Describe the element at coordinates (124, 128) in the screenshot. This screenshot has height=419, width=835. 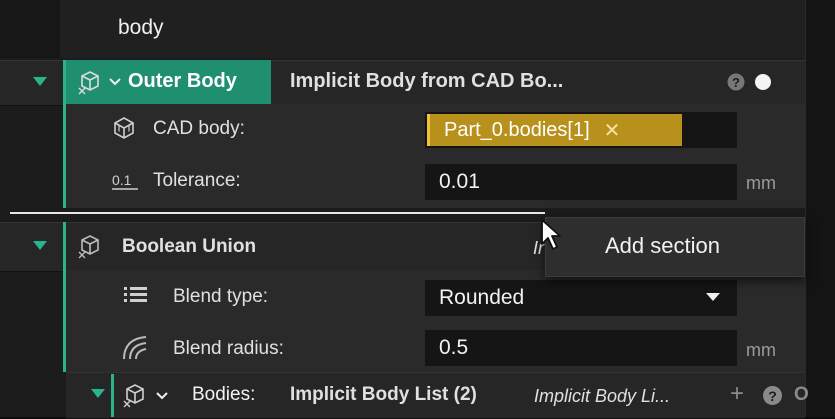
I see `cad-body-icon` at that location.